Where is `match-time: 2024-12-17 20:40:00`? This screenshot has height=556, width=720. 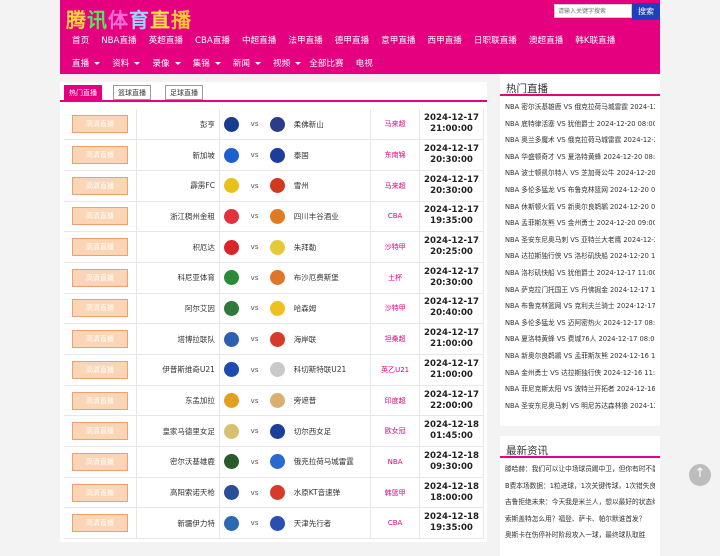
match-time: 2024-12-17 20:40:00 is located at coordinates (451, 309).